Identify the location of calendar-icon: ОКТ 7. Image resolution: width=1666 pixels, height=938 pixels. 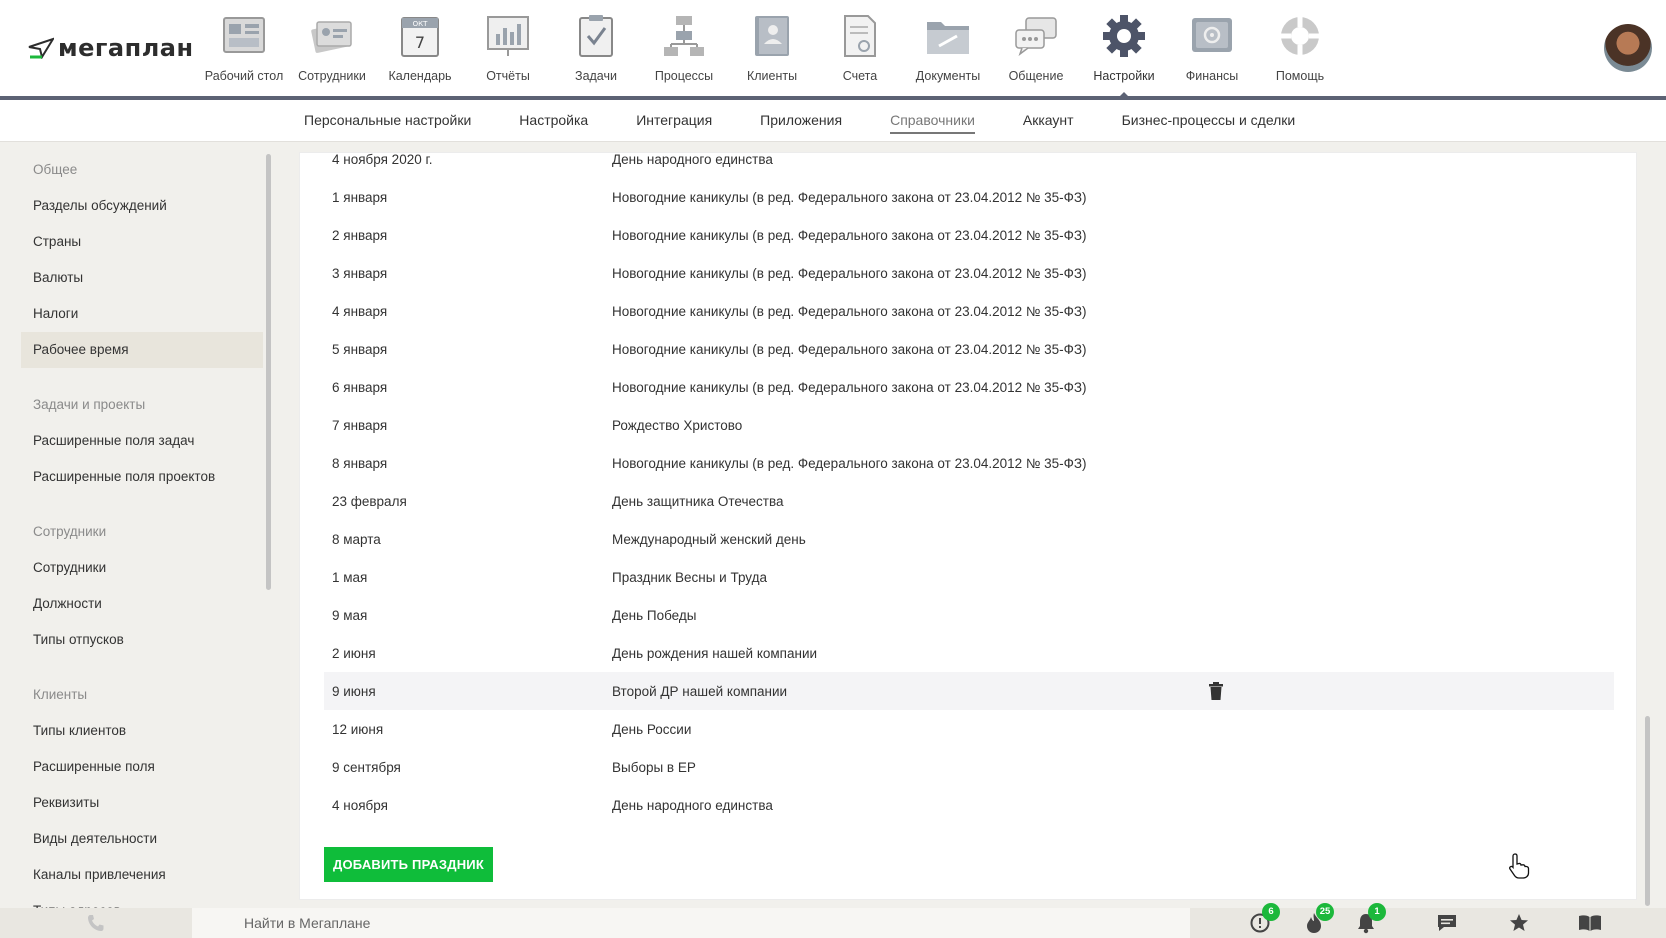
(420, 36).